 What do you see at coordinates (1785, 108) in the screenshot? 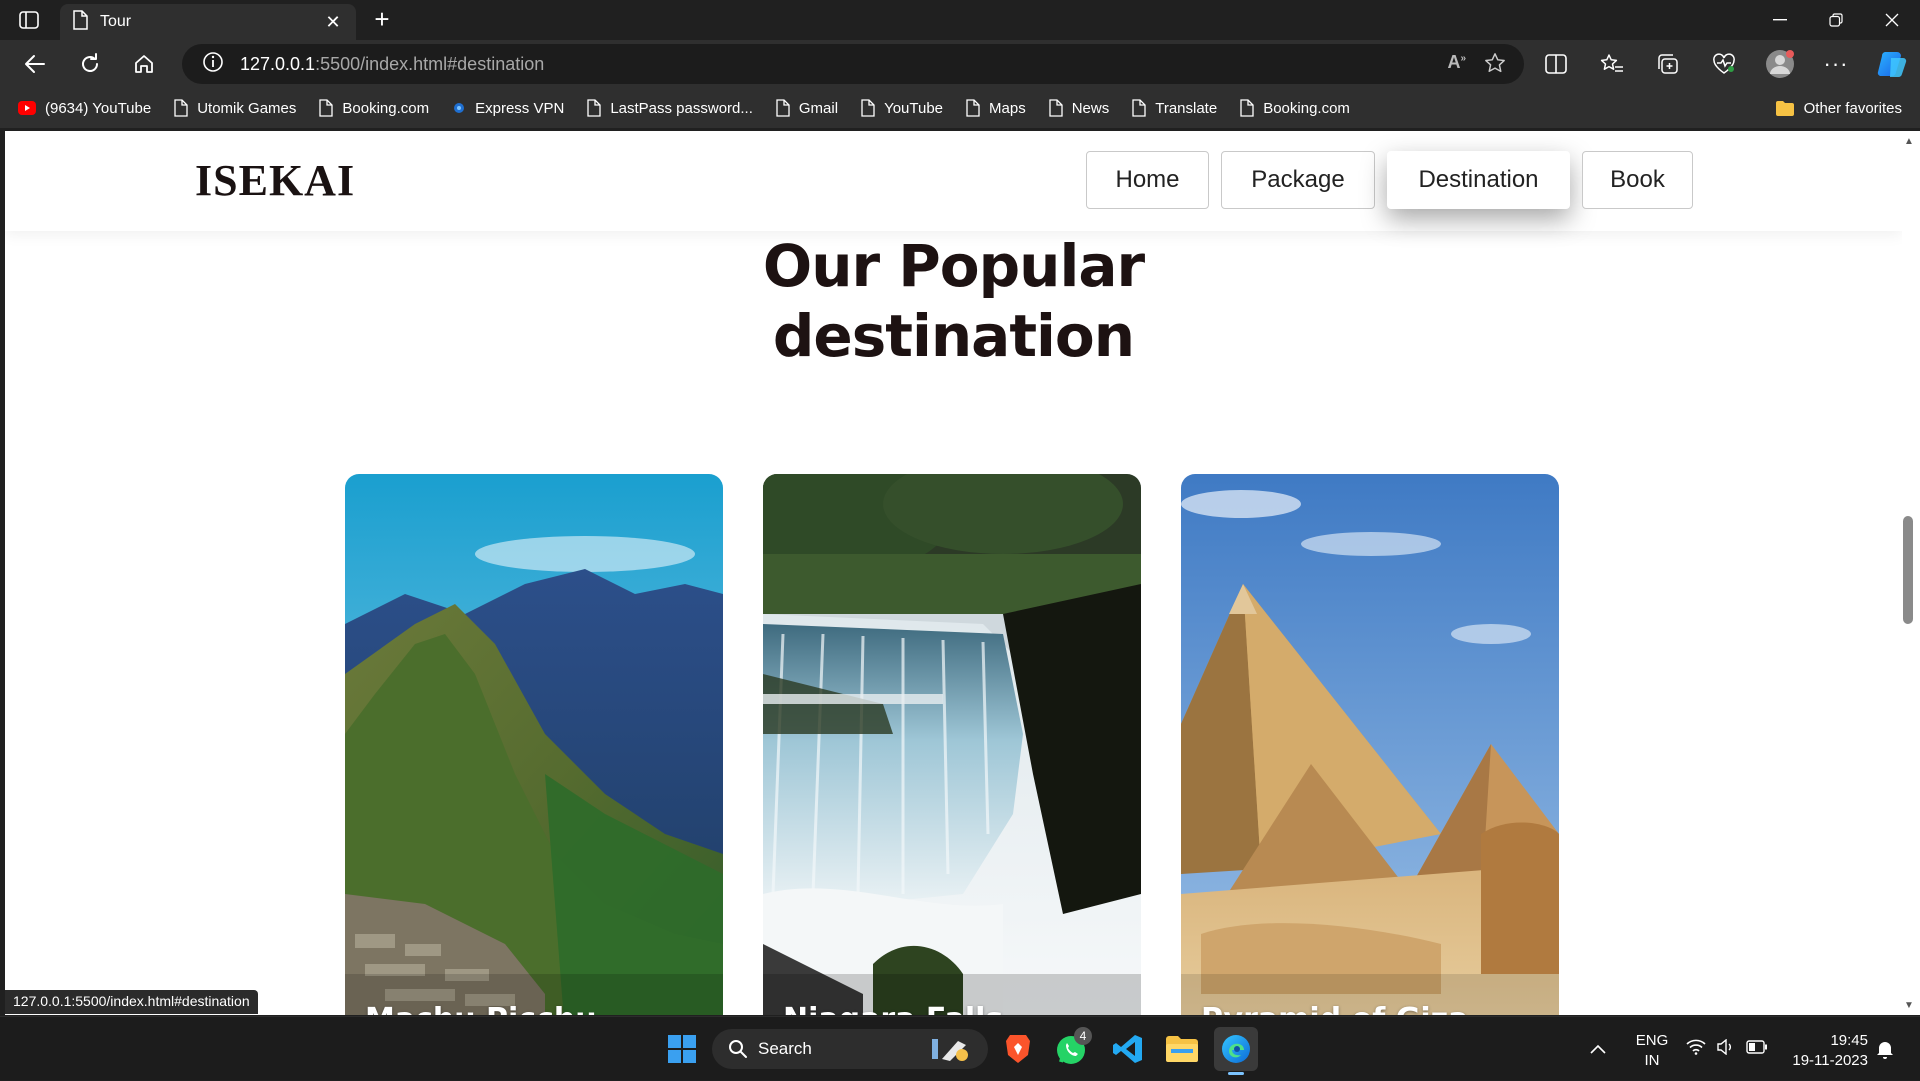
I see `folder-icon` at bounding box center [1785, 108].